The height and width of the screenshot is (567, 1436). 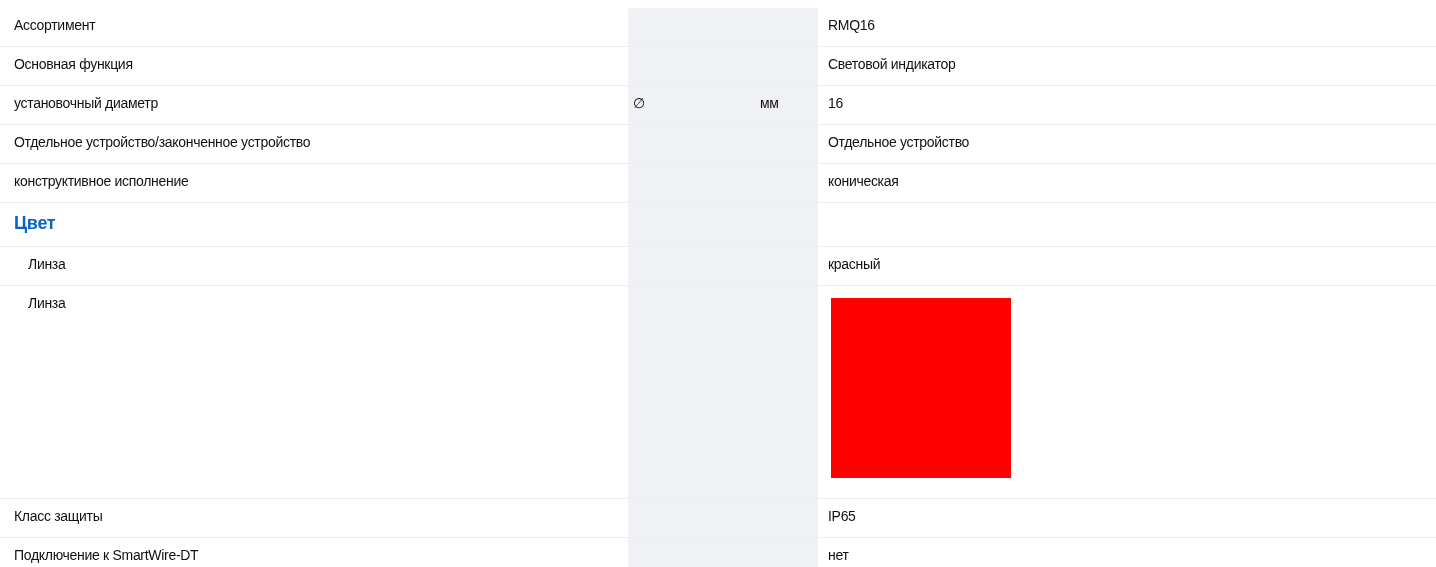 I want to click on property-value: RMQ16, so click(x=851, y=25).